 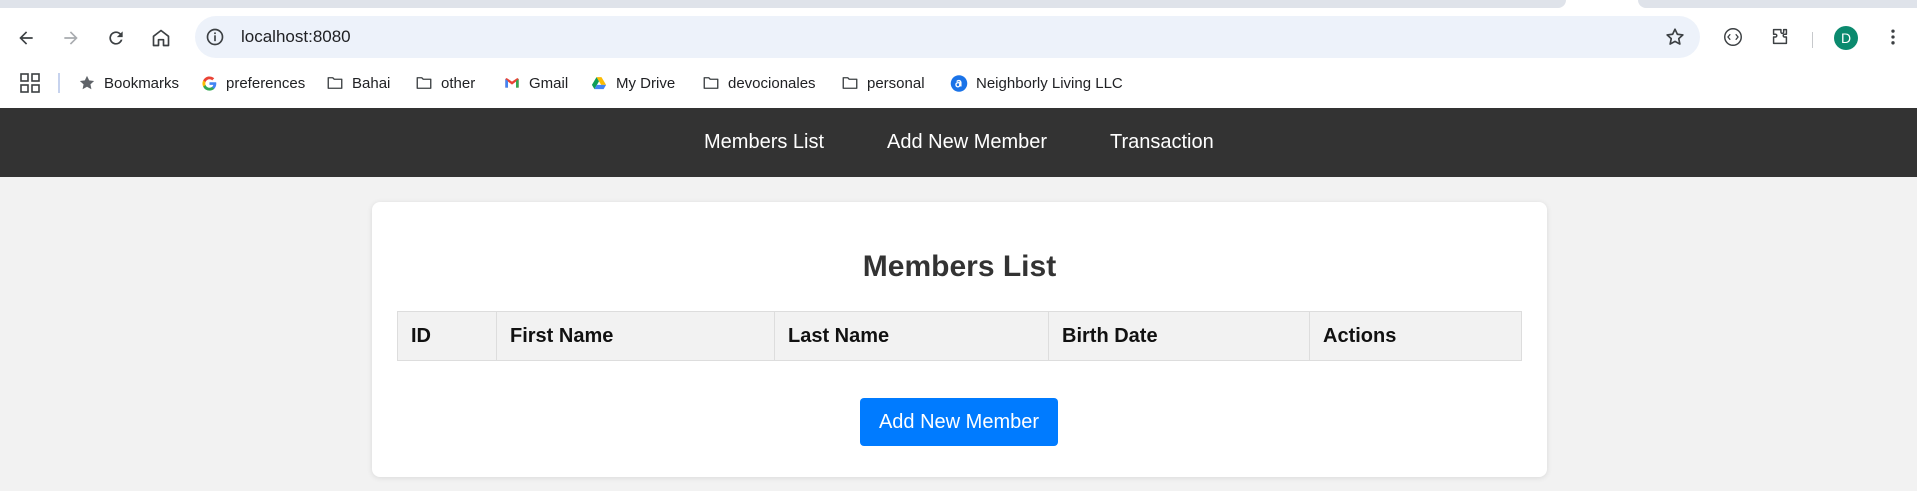 What do you see at coordinates (447, 336) in the screenshot?
I see `column-header-id: ID` at bounding box center [447, 336].